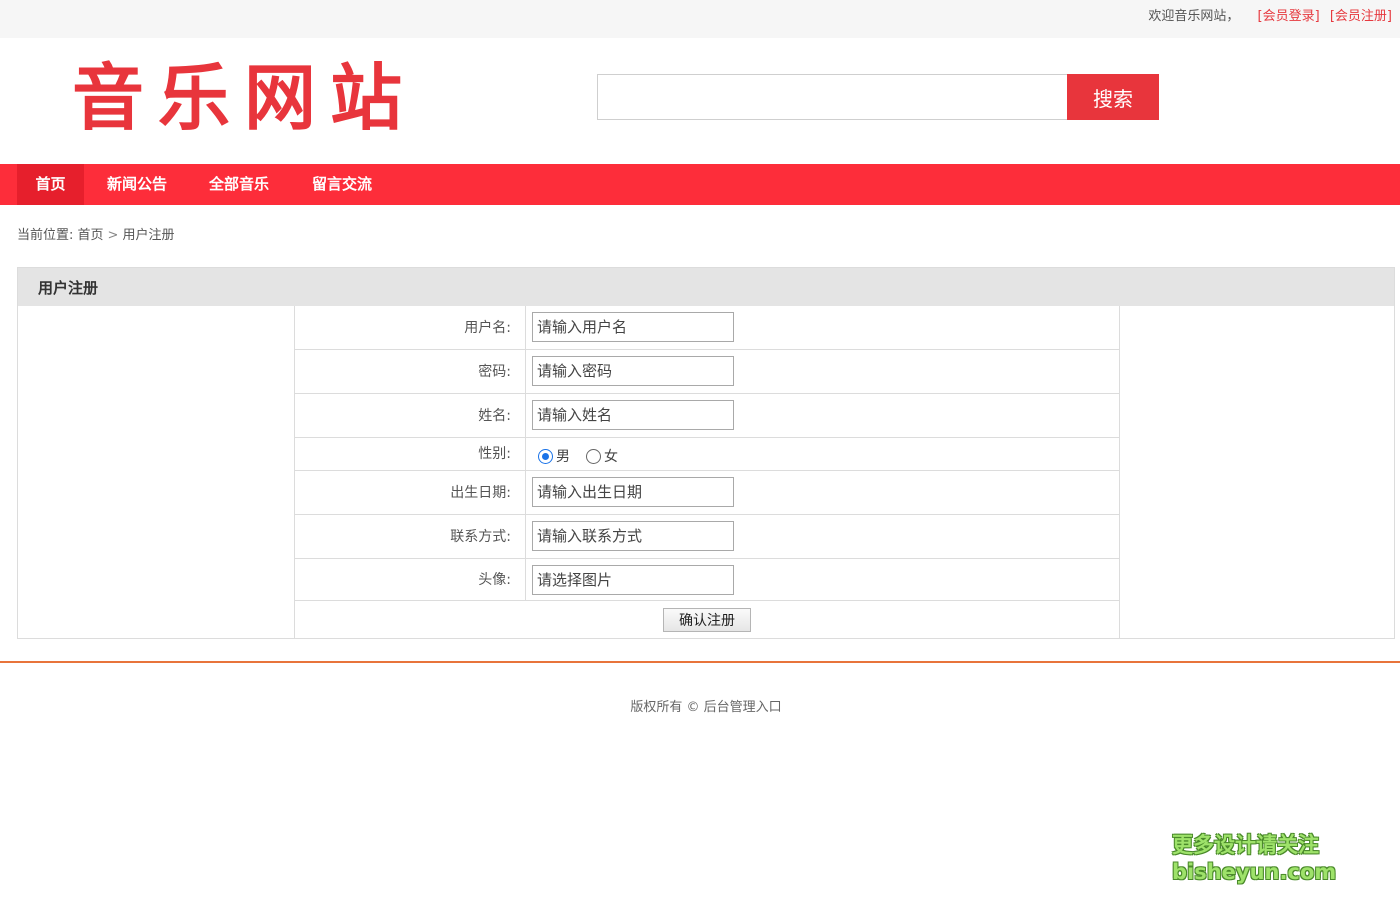 The width and height of the screenshot is (1400, 910). I want to click on breadcrumb: 当前位置: 首页 > 用户注册, so click(95, 236).